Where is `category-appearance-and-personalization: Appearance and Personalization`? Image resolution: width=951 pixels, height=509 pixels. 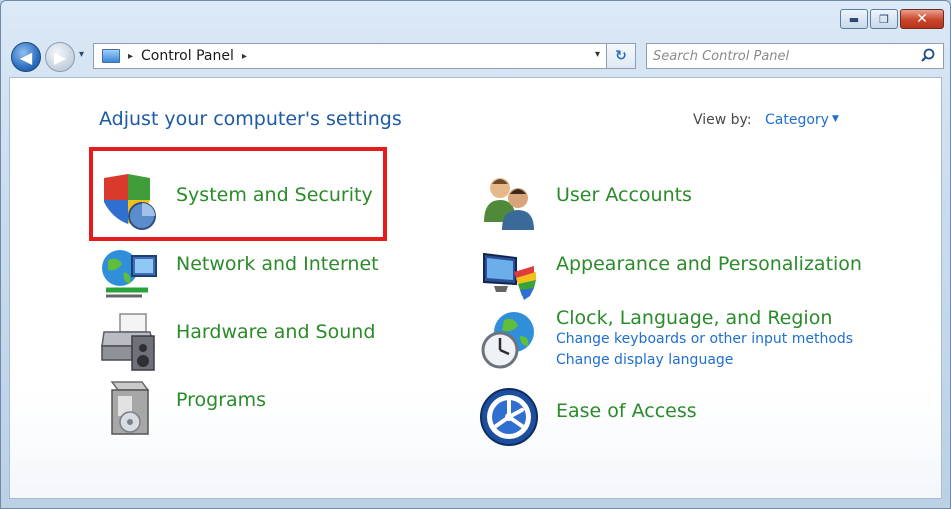
category-appearance-and-personalization: Appearance and Personalization is located at coordinates (709, 264).